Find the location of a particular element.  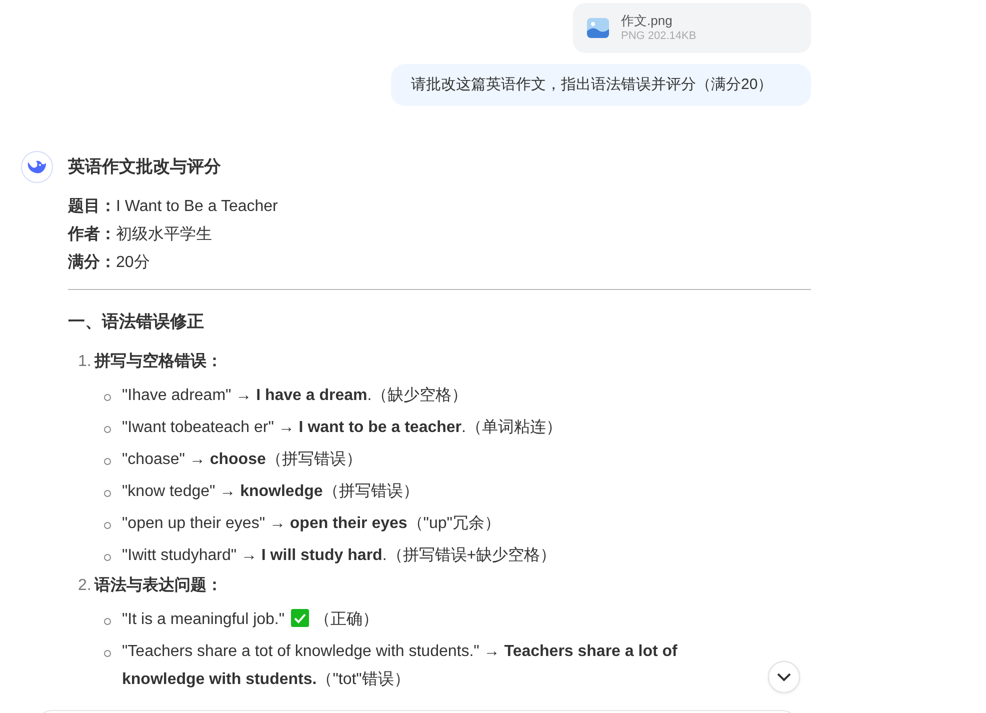

chevron-down-icon is located at coordinates (784, 677).